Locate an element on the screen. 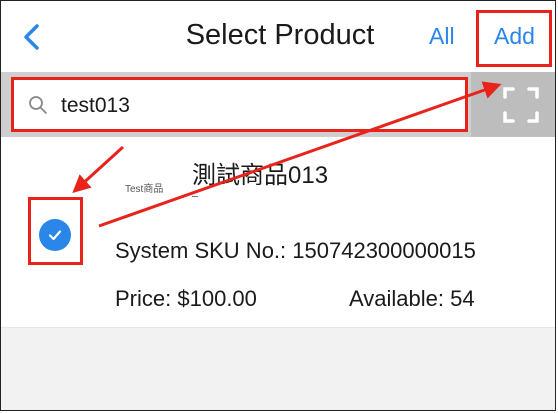 This screenshot has height=413, width=558. scan-button is located at coordinates (513, 104).